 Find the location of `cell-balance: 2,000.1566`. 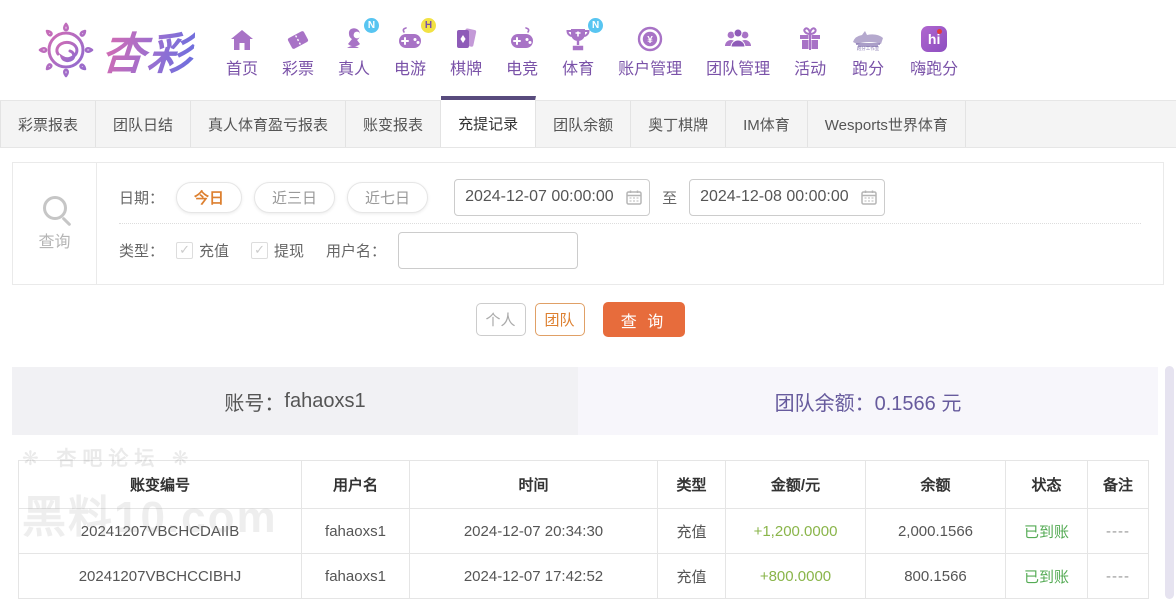

cell-balance: 2,000.1566 is located at coordinates (935, 531).